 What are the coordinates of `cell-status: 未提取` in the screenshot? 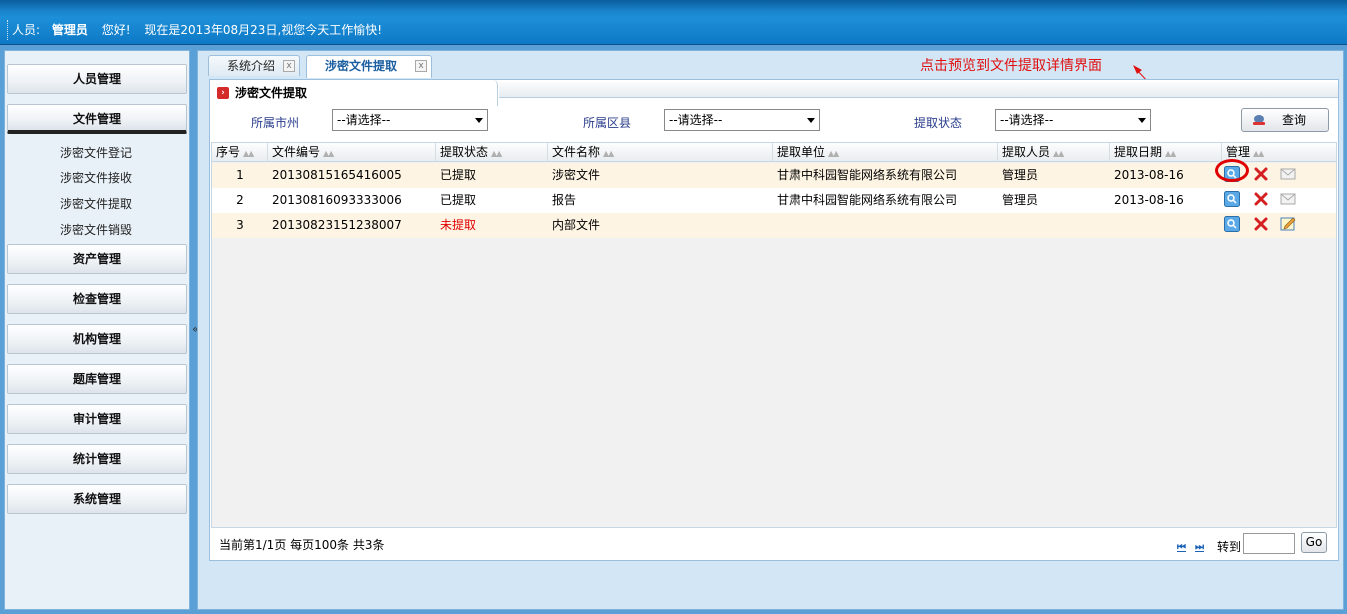 It's located at (458, 225).